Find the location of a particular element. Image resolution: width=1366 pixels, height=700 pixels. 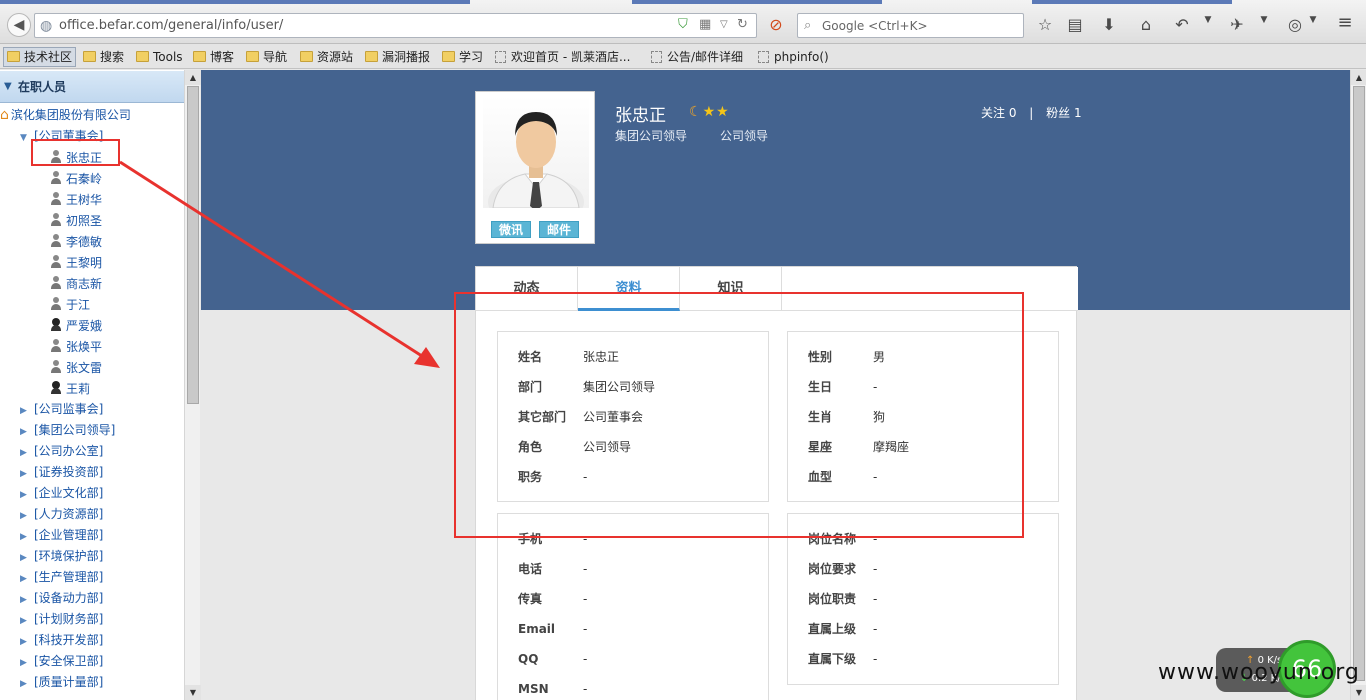

tree-group: ▶ [人力资源部] is located at coordinates (61, 514).